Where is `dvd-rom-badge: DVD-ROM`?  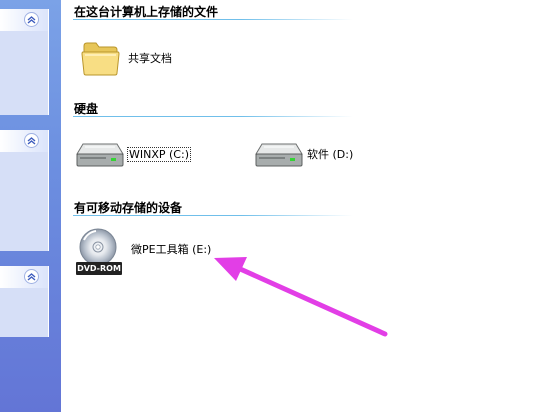 dvd-rom-badge: DVD-ROM is located at coordinates (99, 268).